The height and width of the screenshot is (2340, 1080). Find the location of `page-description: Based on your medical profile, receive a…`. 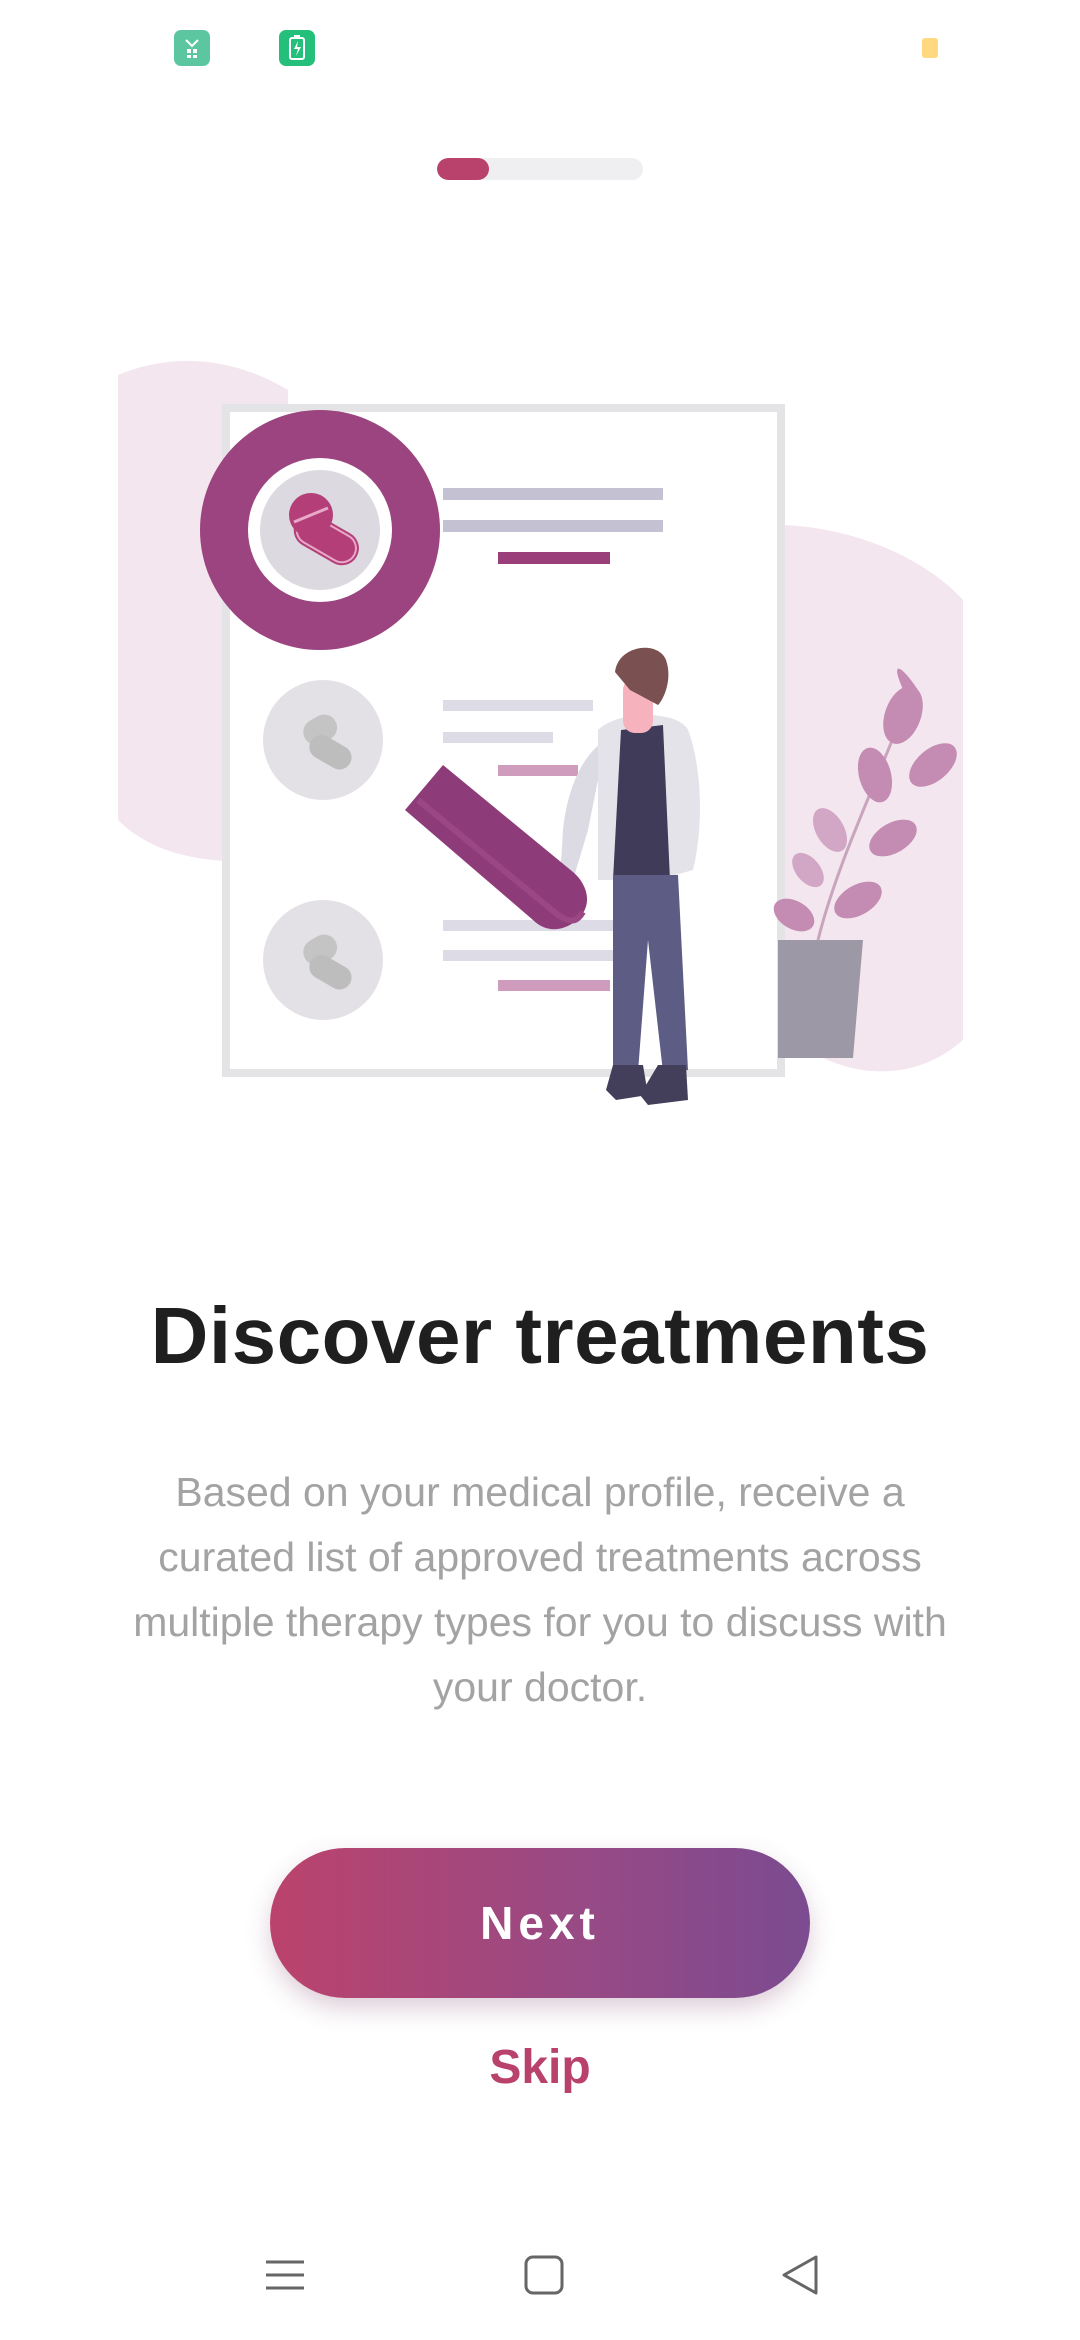

page-description: Based on your medical profile, receive a… is located at coordinates (540, 1589).